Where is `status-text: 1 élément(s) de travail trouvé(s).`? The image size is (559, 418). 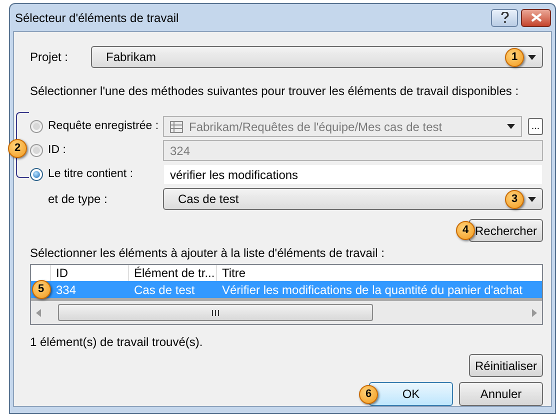
status-text: 1 élément(s) de travail trouvé(s). is located at coordinates (117, 342).